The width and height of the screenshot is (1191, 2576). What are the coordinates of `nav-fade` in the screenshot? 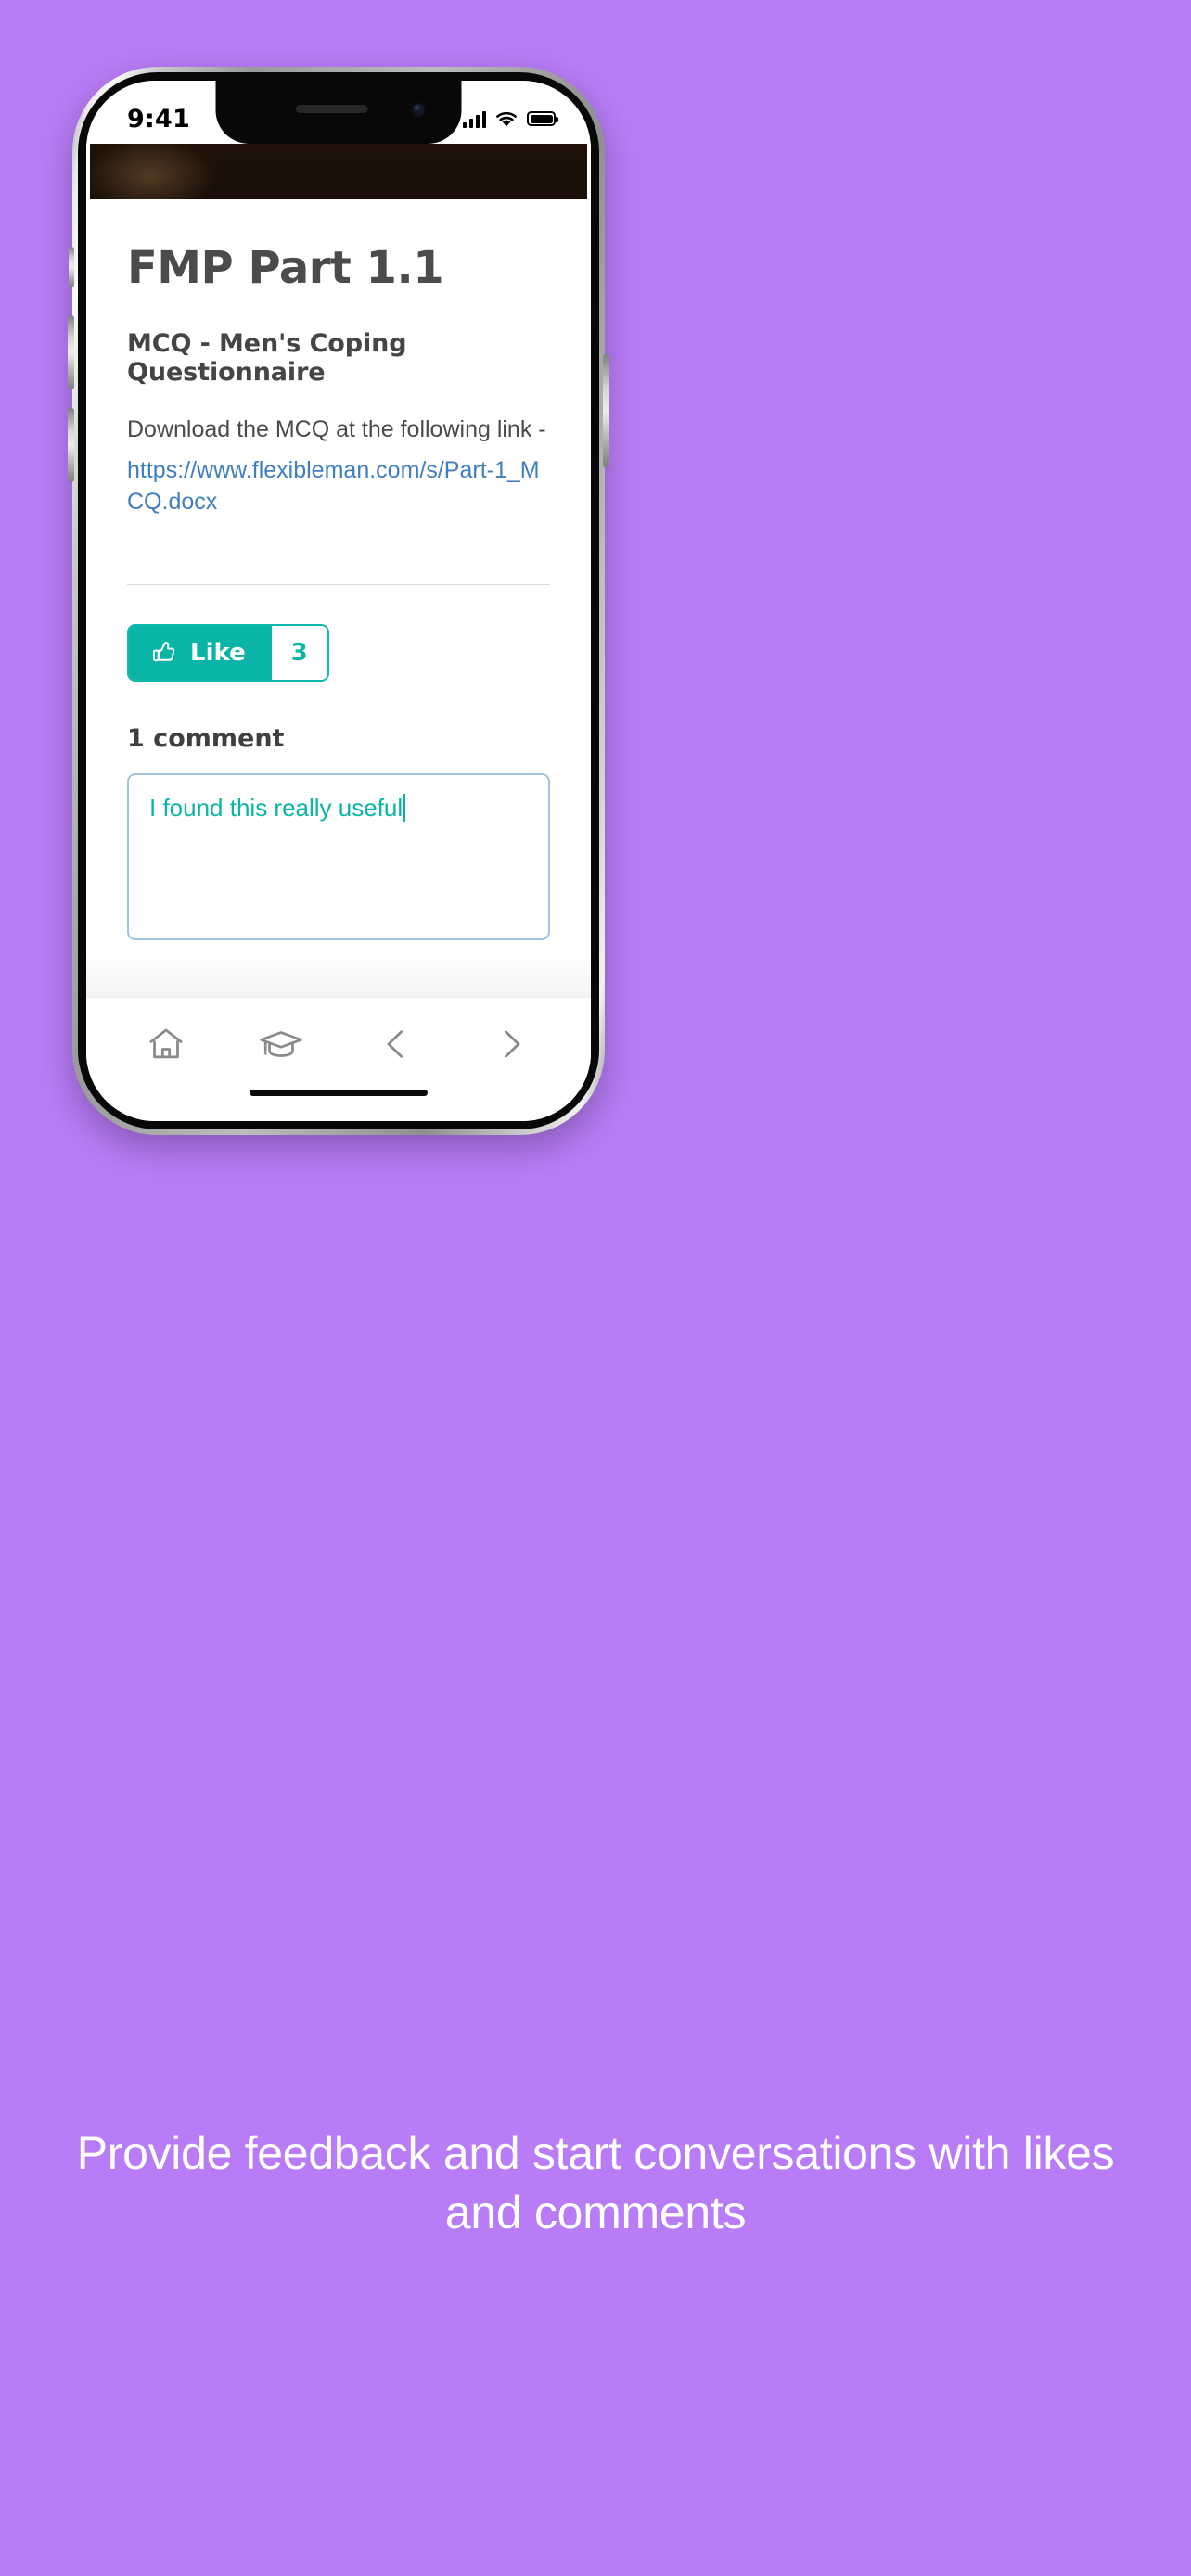 It's located at (338, 975).